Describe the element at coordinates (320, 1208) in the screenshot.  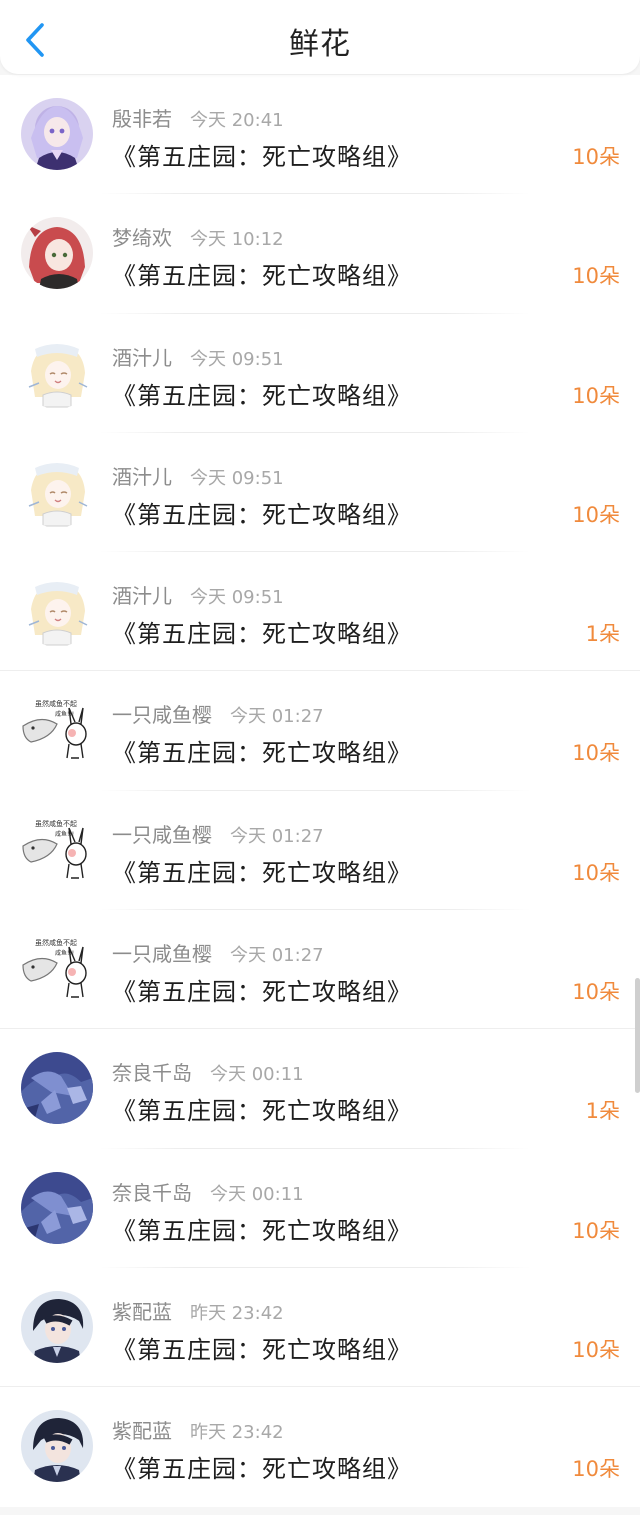
I see `flower-gift-row: 奈良千岛 今天 00:11 《第五庄园：死亡攻略组》 10朵` at that location.